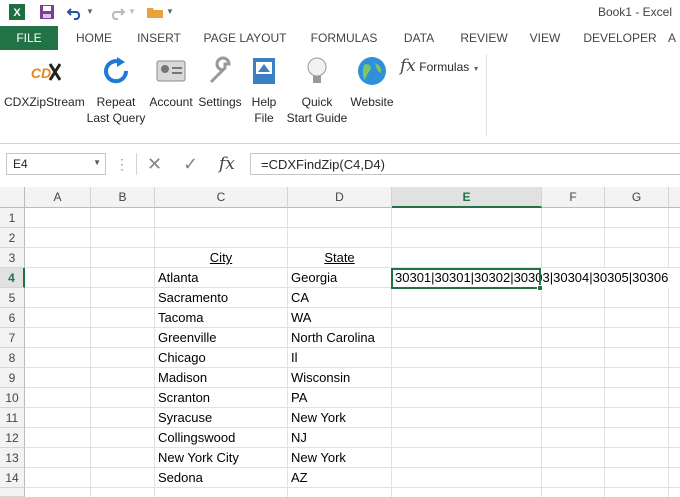 The width and height of the screenshot is (680, 497). What do you see at coordinates (179, 318) in the screenshot?
I see `city-cell: Tacoma` at bounding box center [179, 318].